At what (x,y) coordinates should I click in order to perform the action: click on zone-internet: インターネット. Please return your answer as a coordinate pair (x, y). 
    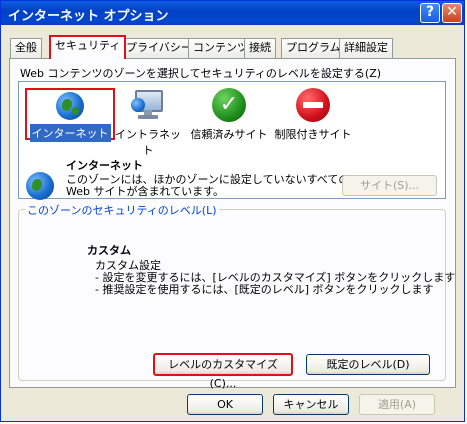
    Looking at the image, I should click on (70, 115).